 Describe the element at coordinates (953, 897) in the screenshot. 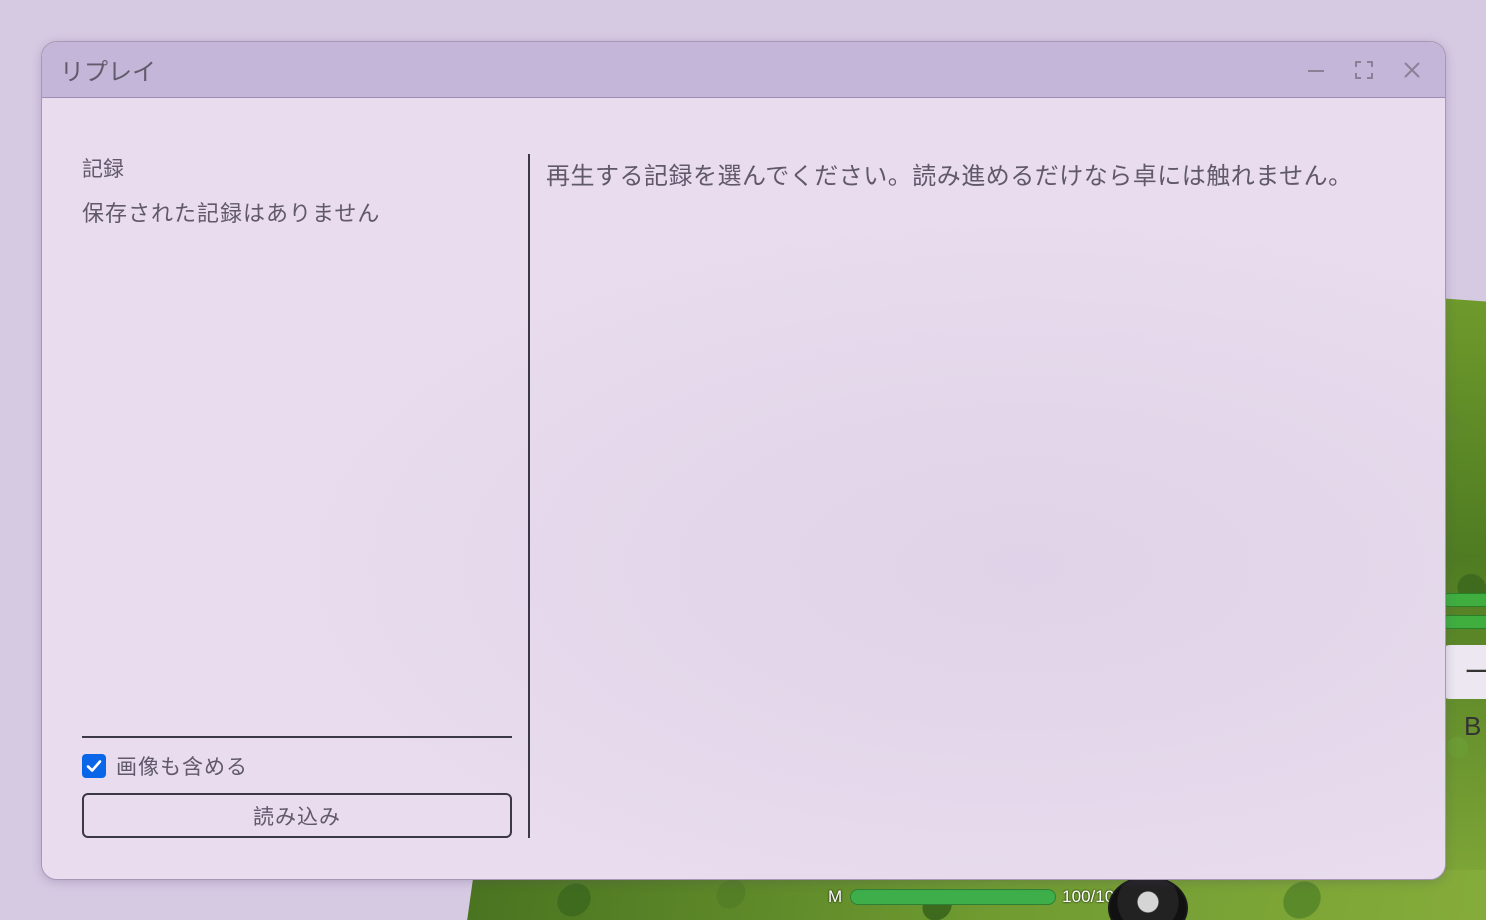

I see `hud-bar` at that location.